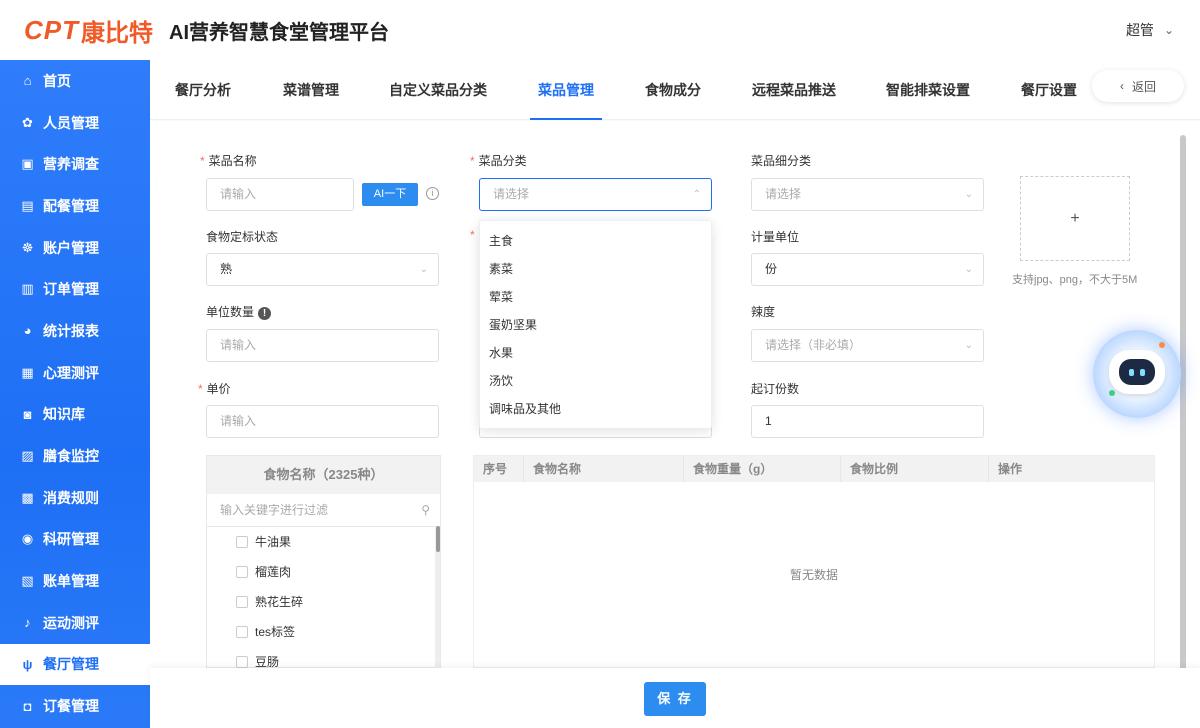 The image size is (1200, 728). I want to click on food-list-scrollbar, so click(438, 539).